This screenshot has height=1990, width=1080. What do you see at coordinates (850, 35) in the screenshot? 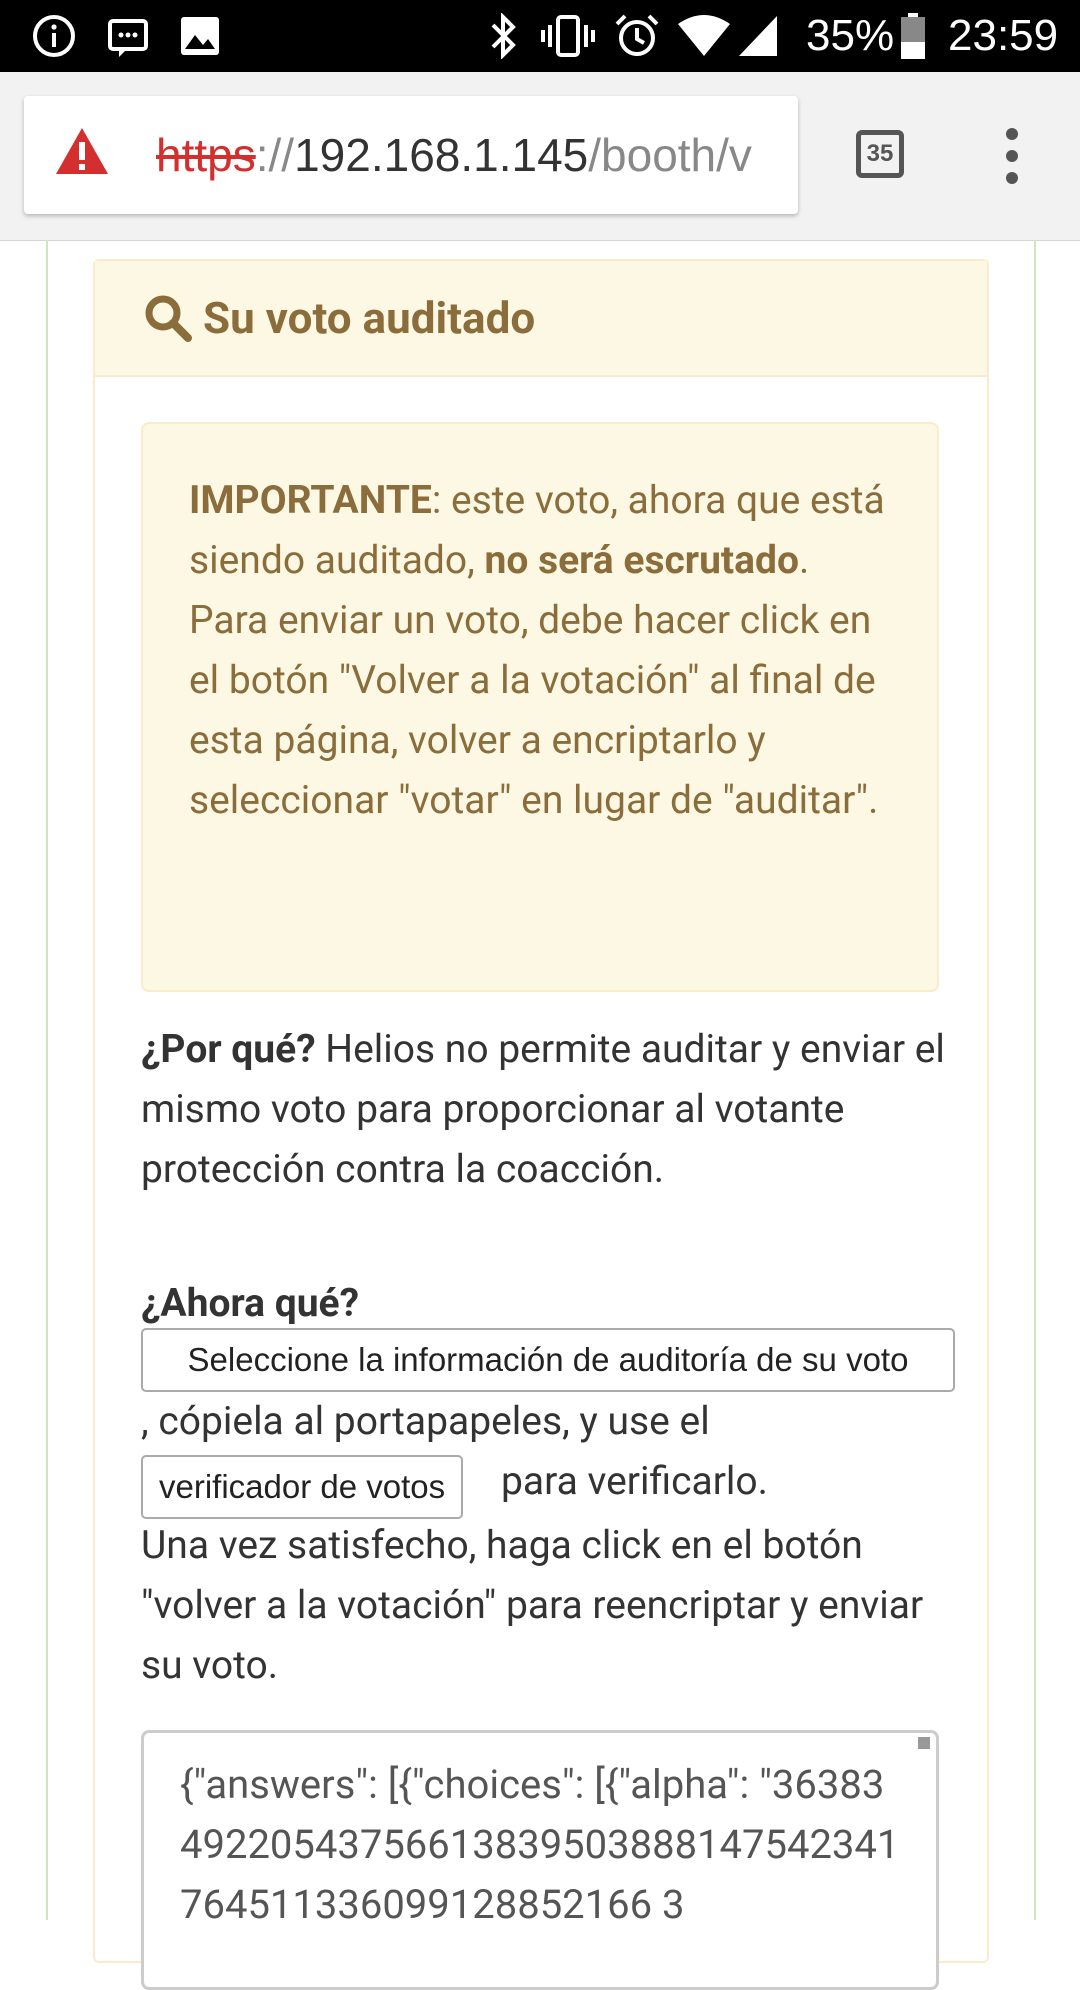
I see `battery-percent: 35%` at bounding box center [850, 35].